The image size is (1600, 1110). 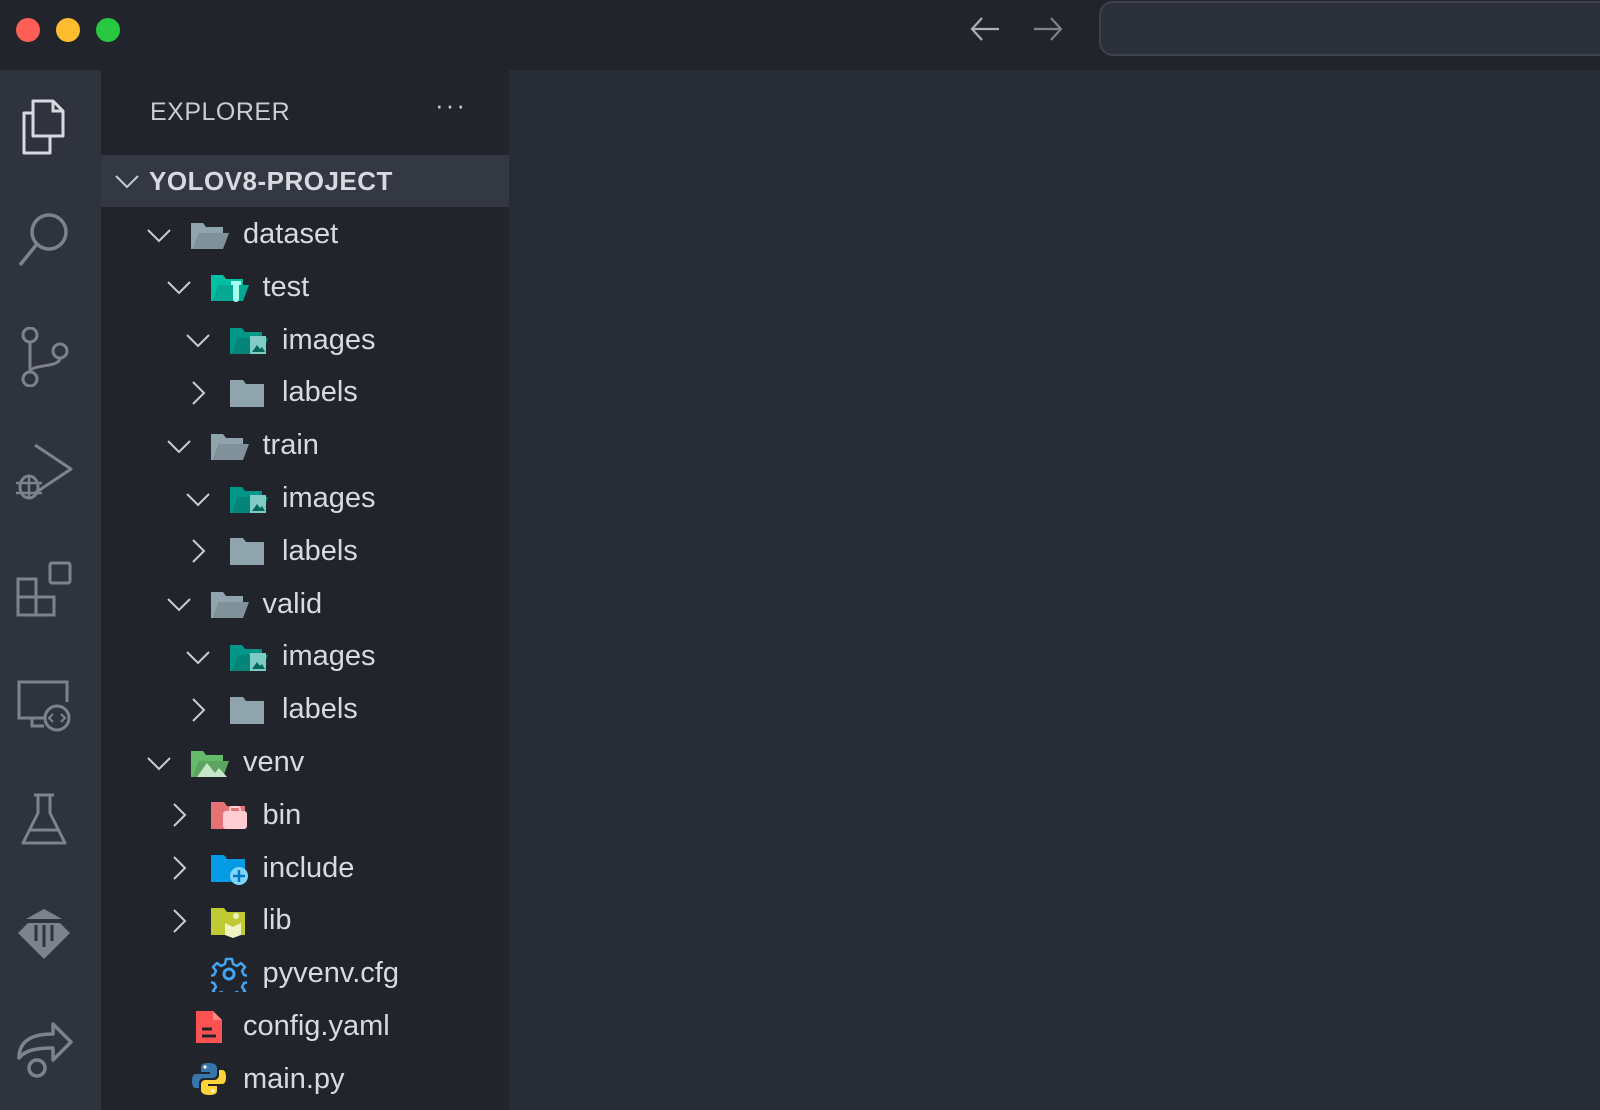 I want to click on project-root-row: YOLOV8-PROJECT, so click(x=305, y=181).